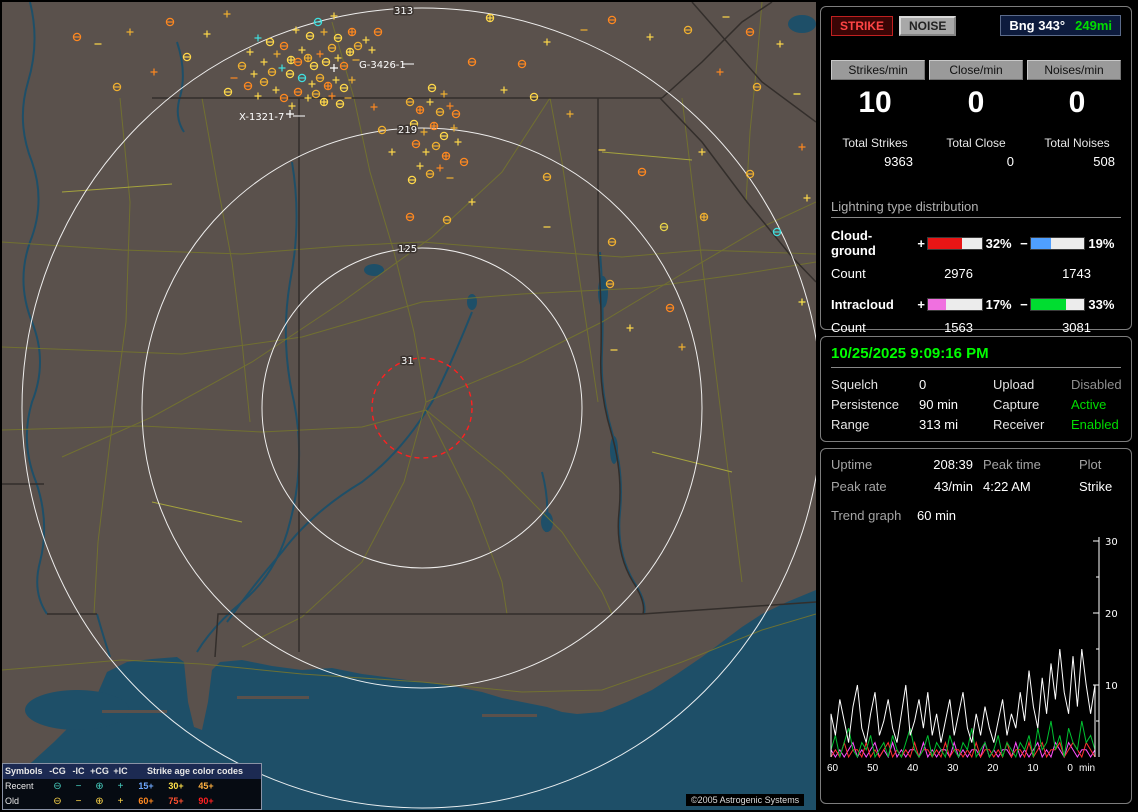 The height and width of the screenshot is (812, 1138). Describe the element at coordinates (928, 25) in the screenshot. I see `noise-mode-button: NOISE` at that location.